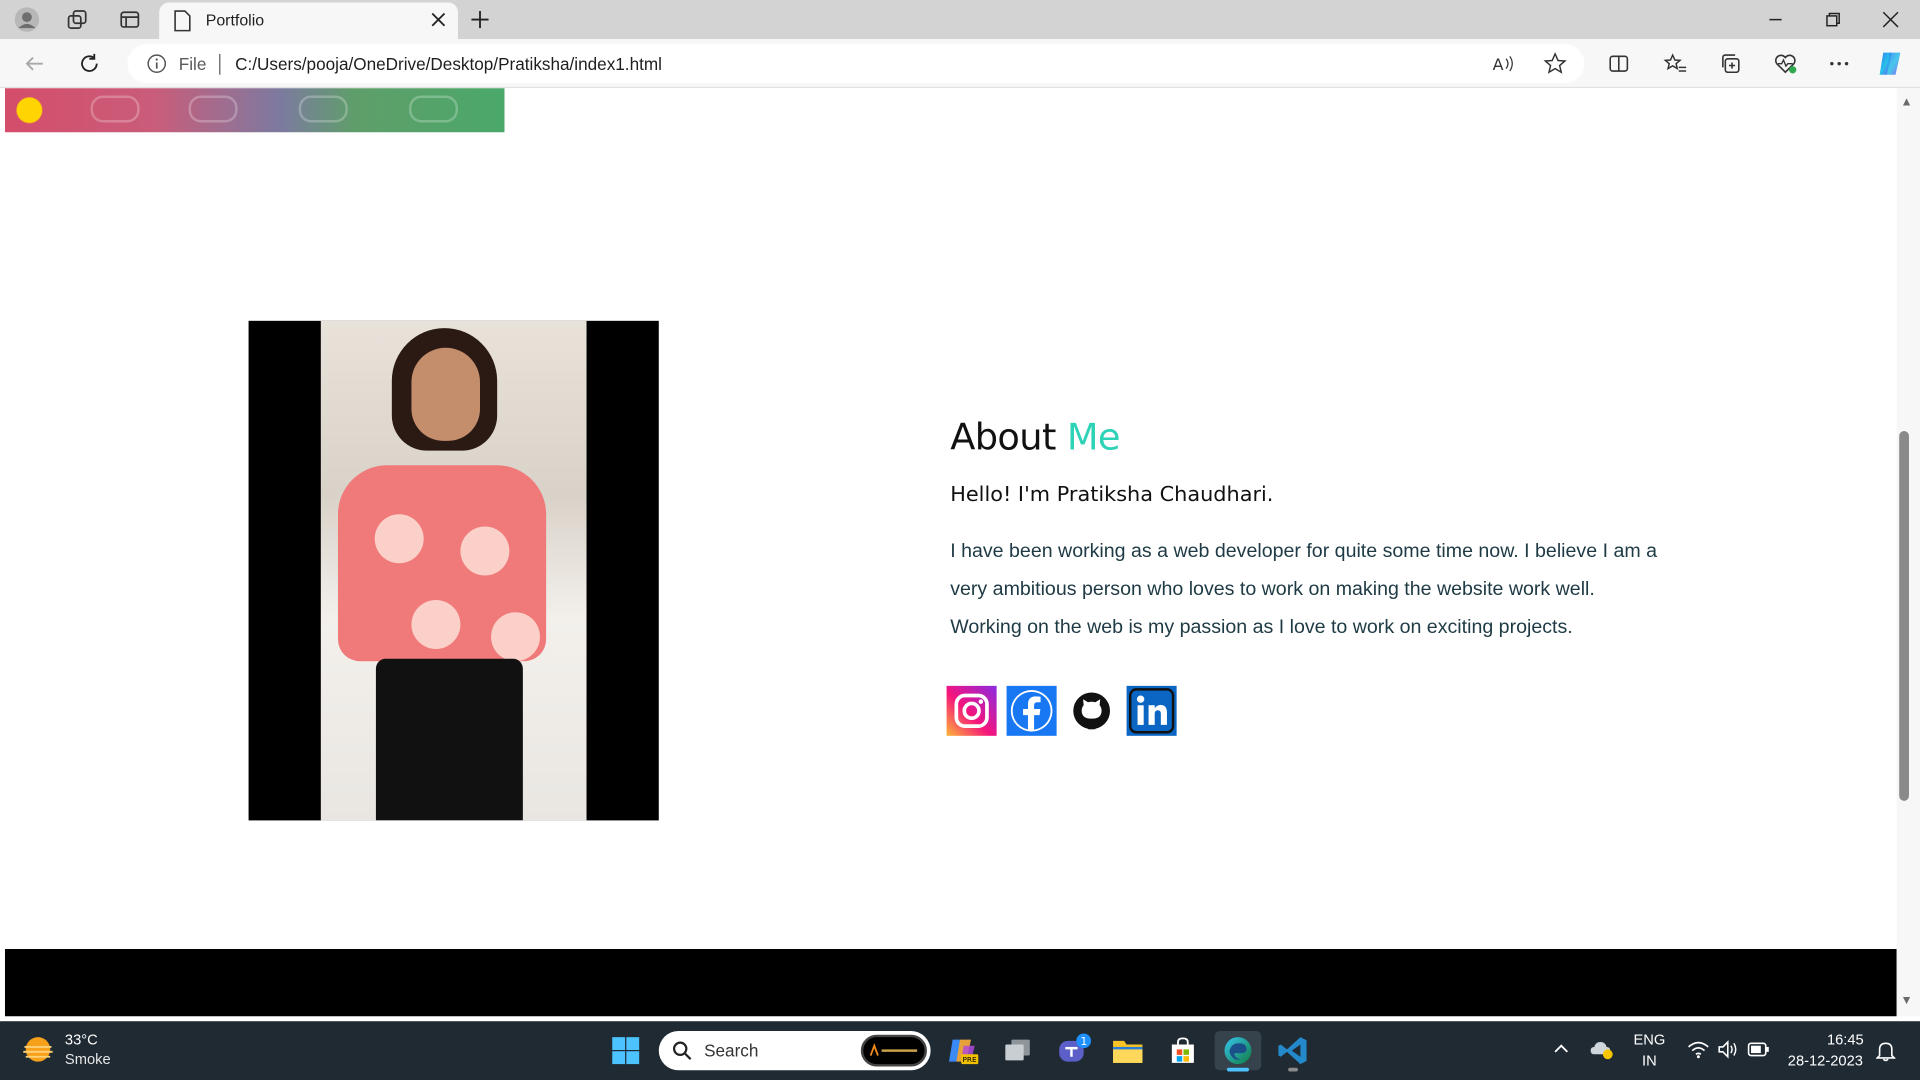 Image resolution: width=1920 pixels, height=1080 pixels. What do you see at coordinates (1072, 1050) in the screenshot?
I see `teams-chat-icon: 1` at bounding box center [1072, 1050].